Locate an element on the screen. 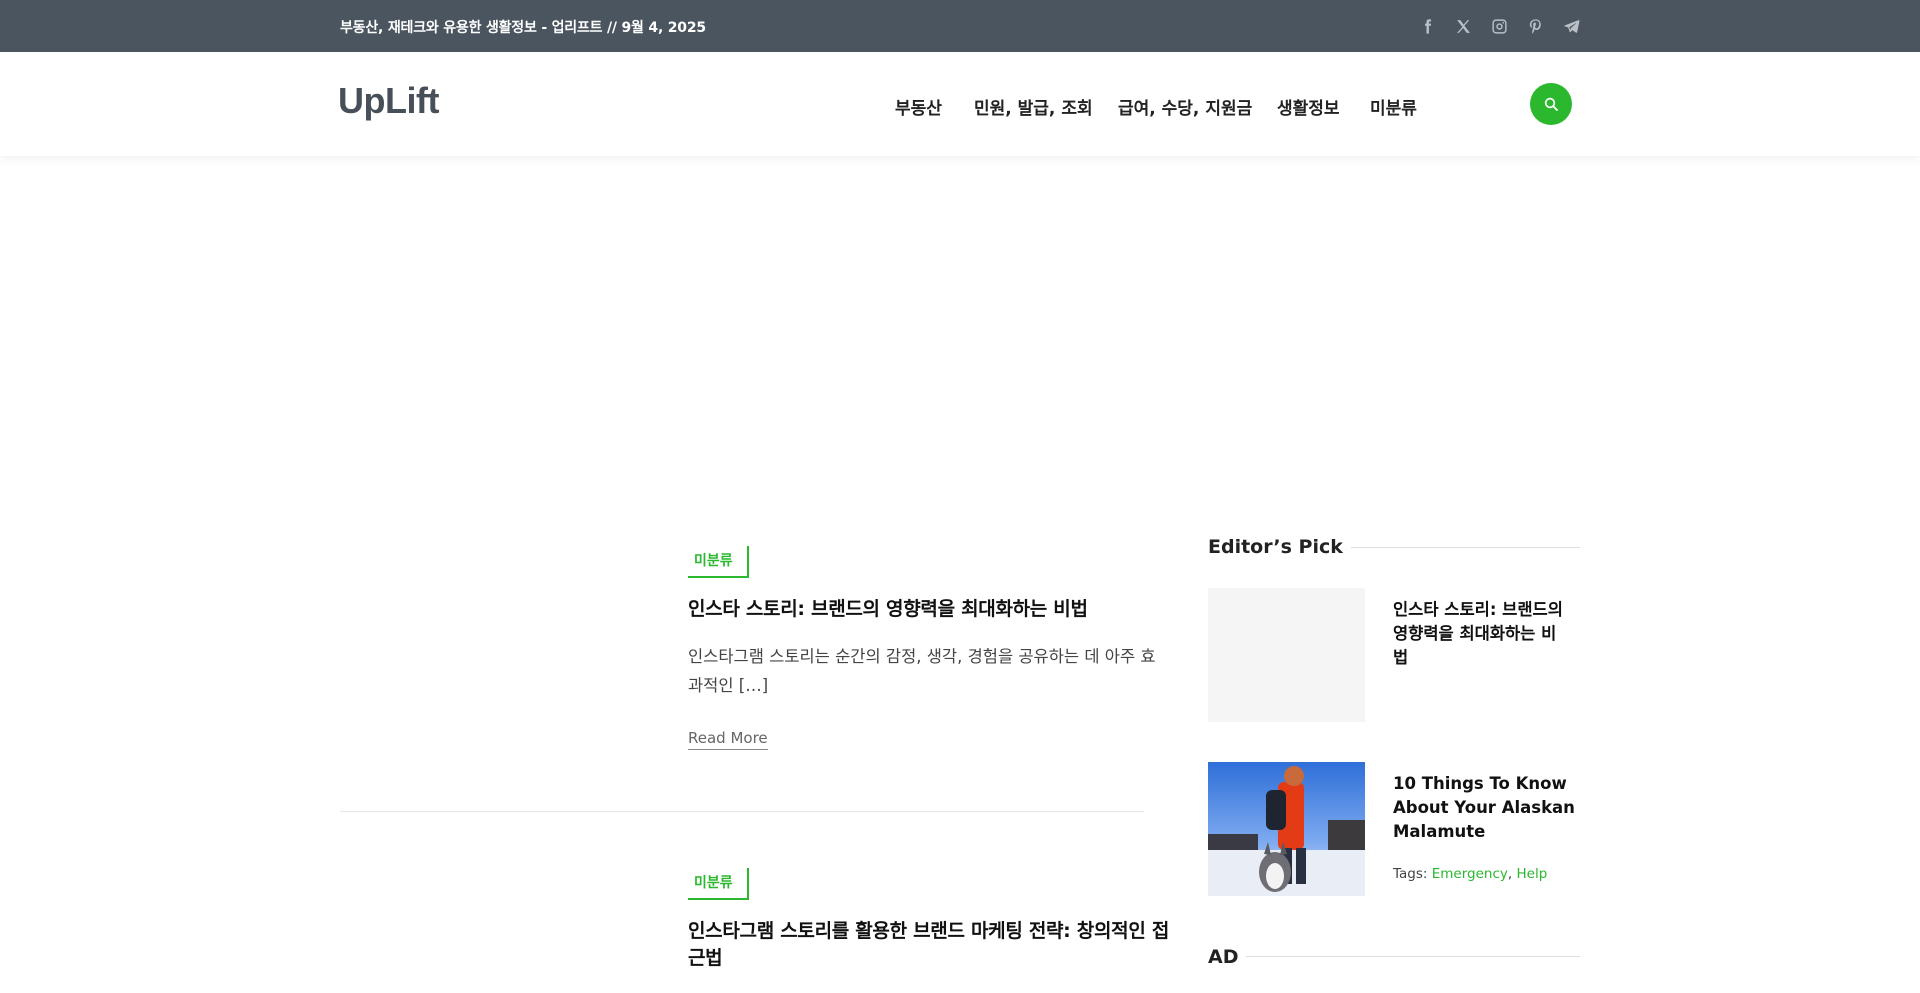  search-icon is located at coordinates (1551, 104).